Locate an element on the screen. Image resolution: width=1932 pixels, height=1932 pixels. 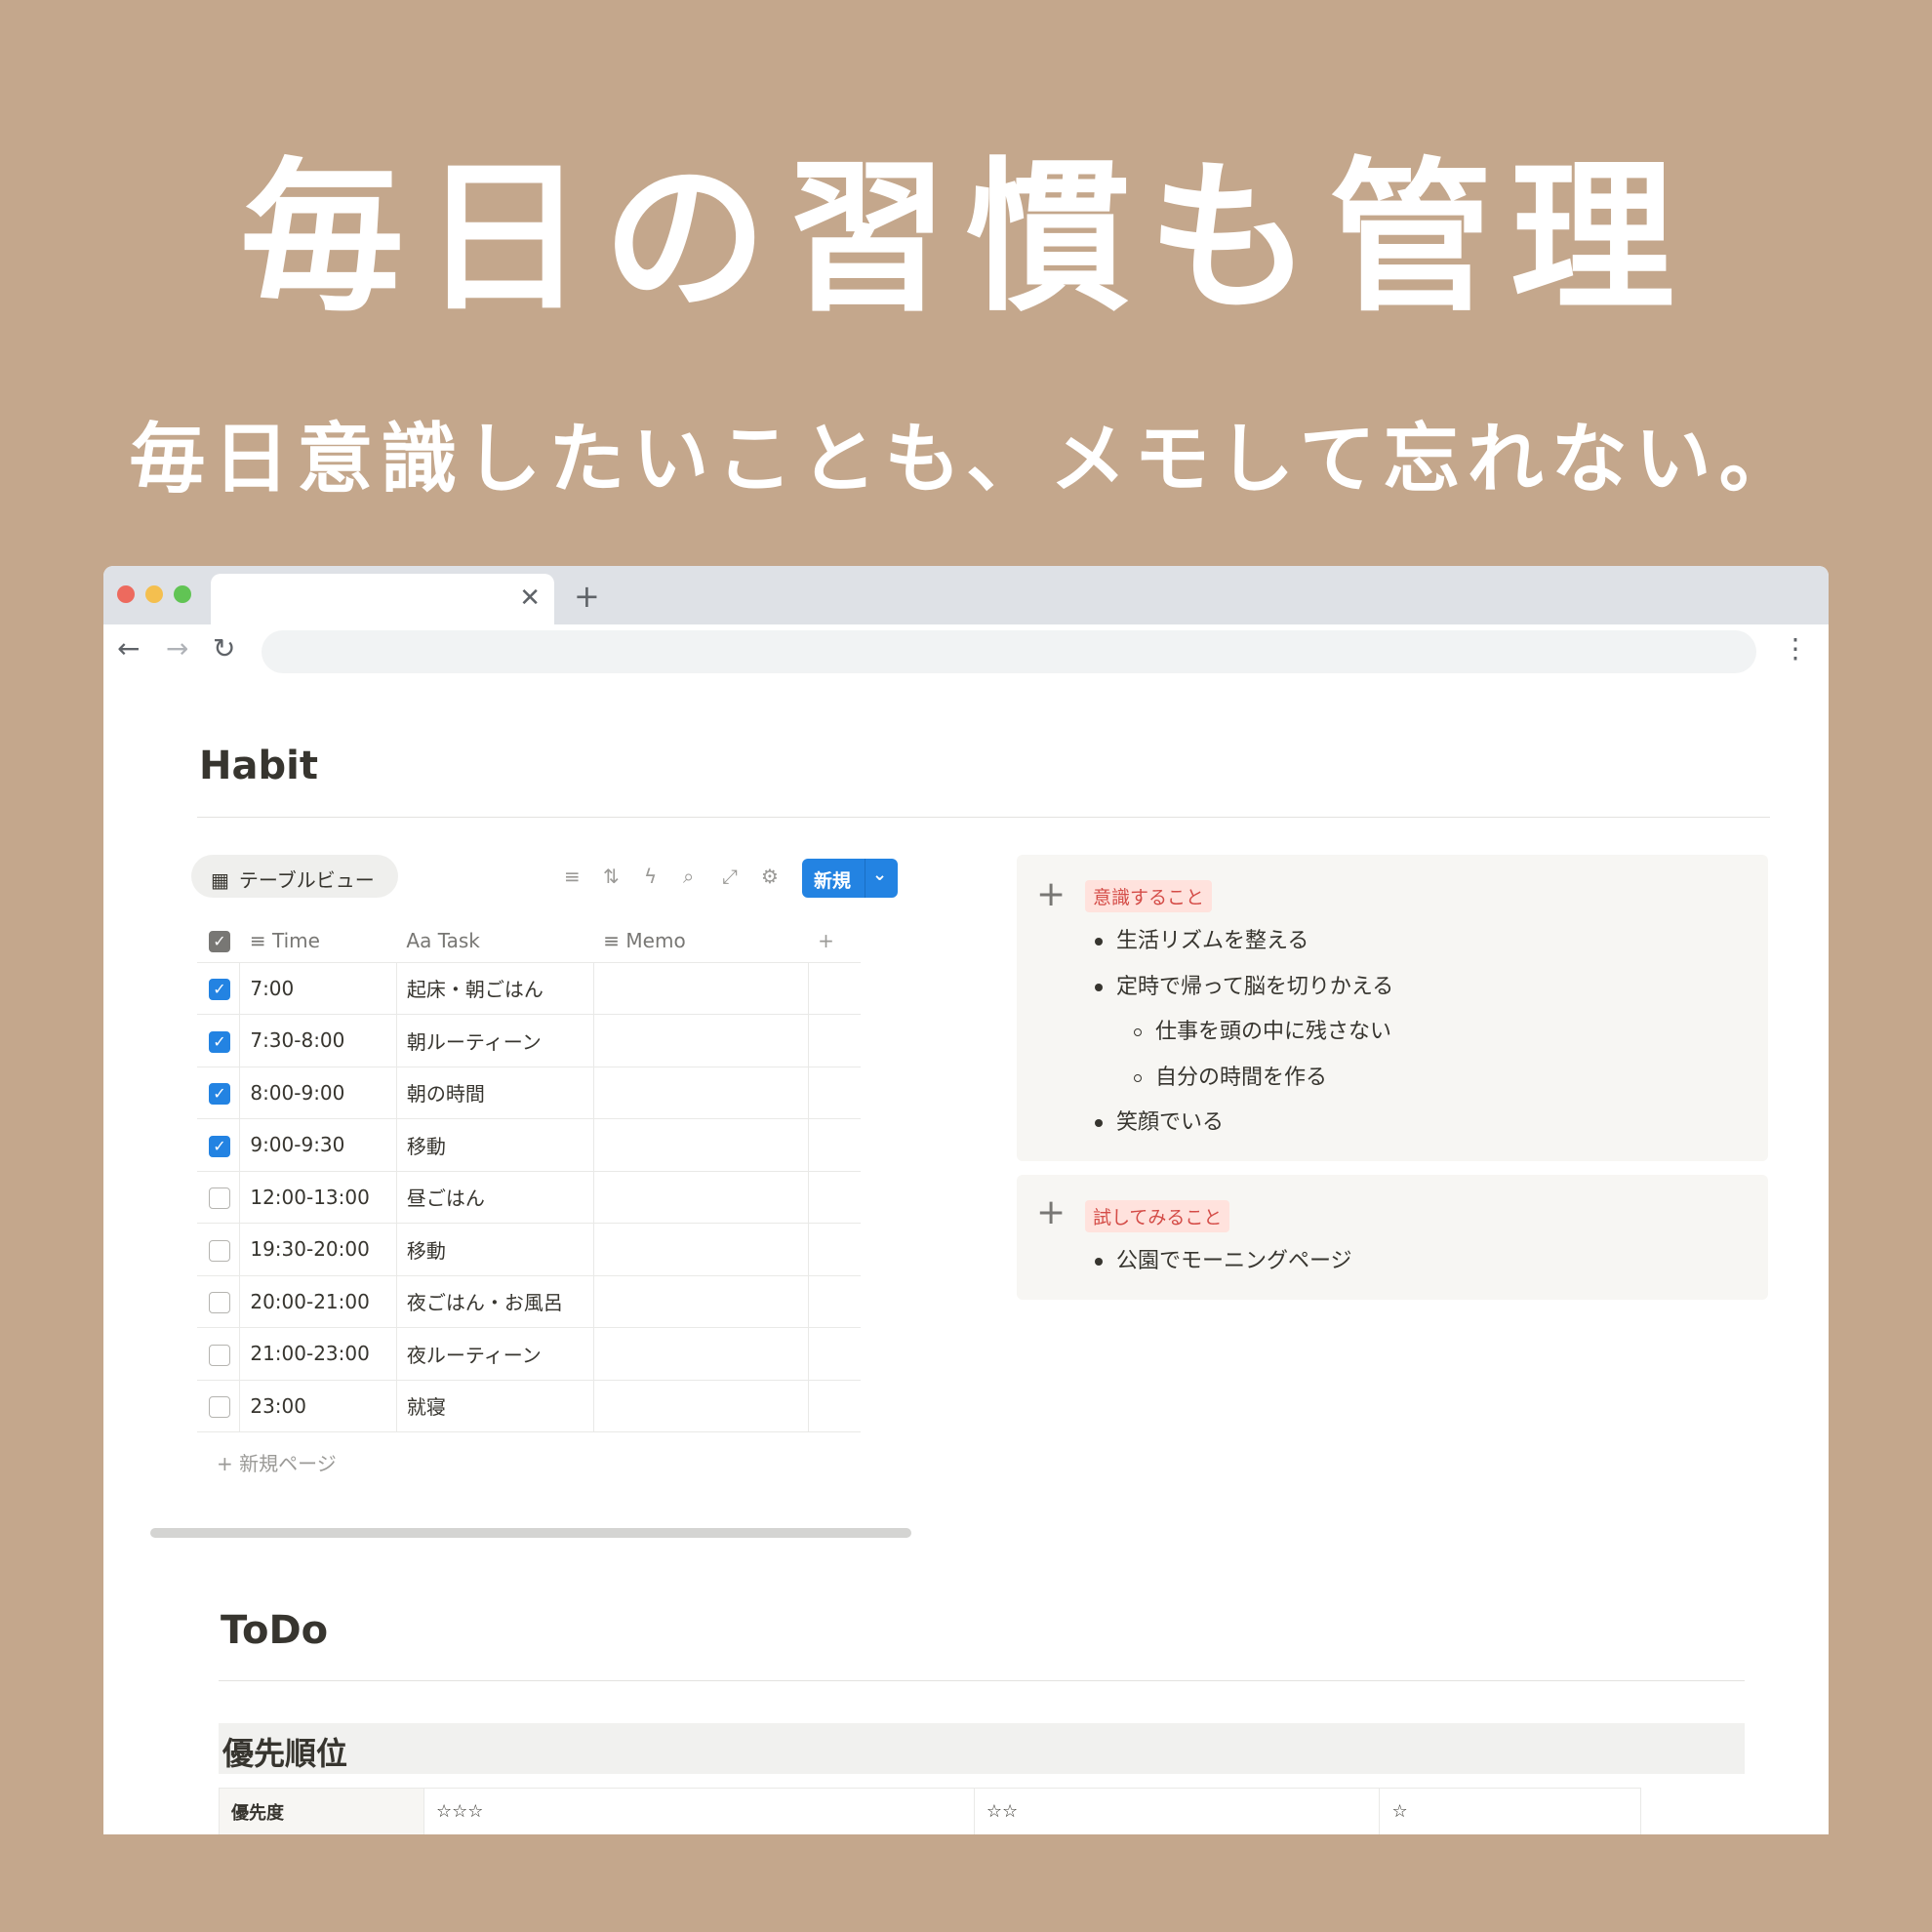
priority-heading: 優先順位 is located at coordinates (982, 1748).